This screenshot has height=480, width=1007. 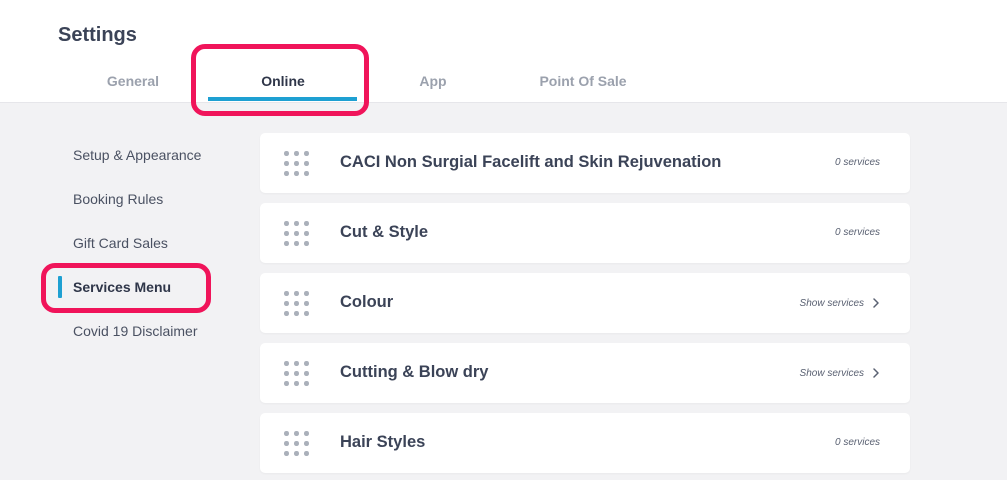 What do you see at coordinates (583, 83) in the screenshot?
I see `tab-point-of-sale: Point Of Sale` at bounding box center [583, 83].